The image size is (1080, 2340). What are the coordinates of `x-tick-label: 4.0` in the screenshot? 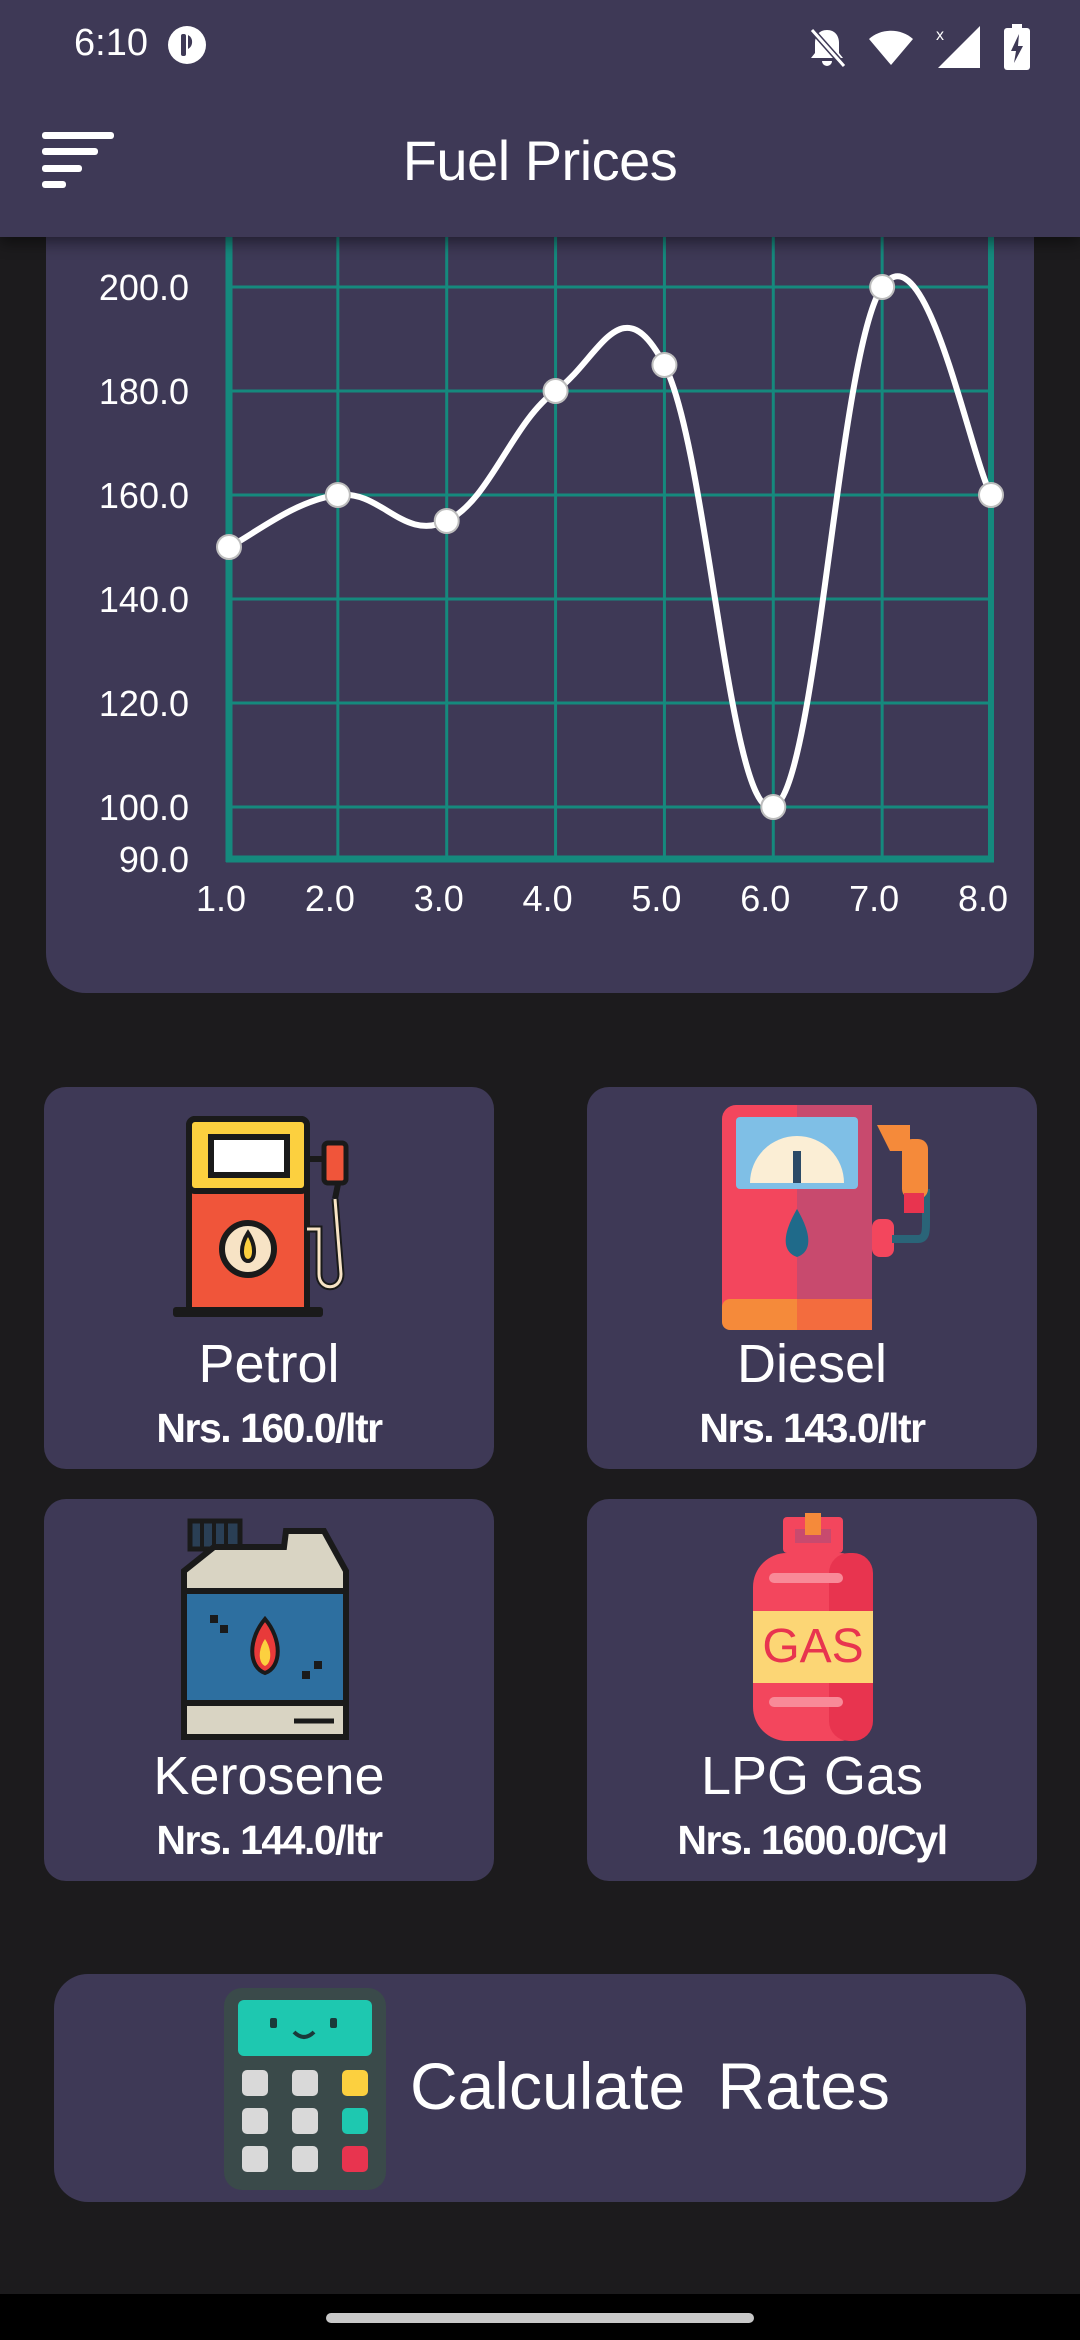 It's located at (548, 898).